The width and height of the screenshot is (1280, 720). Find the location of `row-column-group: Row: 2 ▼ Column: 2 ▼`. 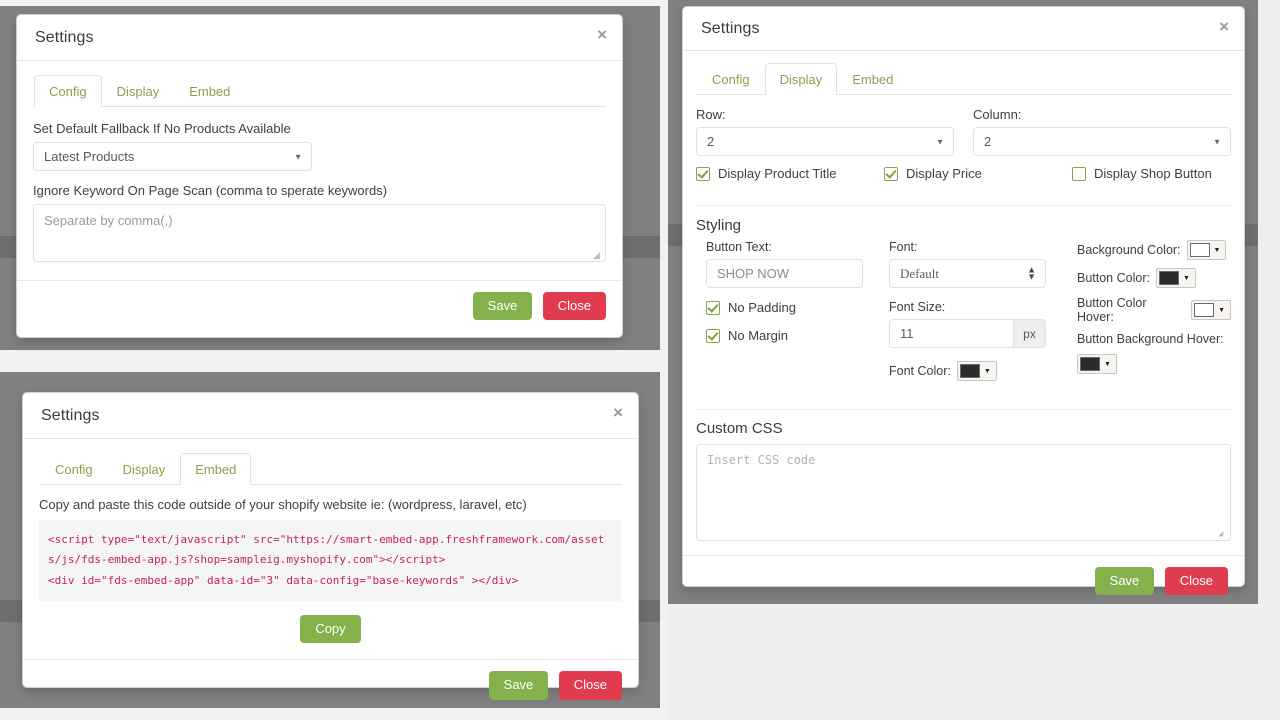

row-column-group: Row: 2 ▼ Column: 2 ▼ is located at coordinates (963, 131).